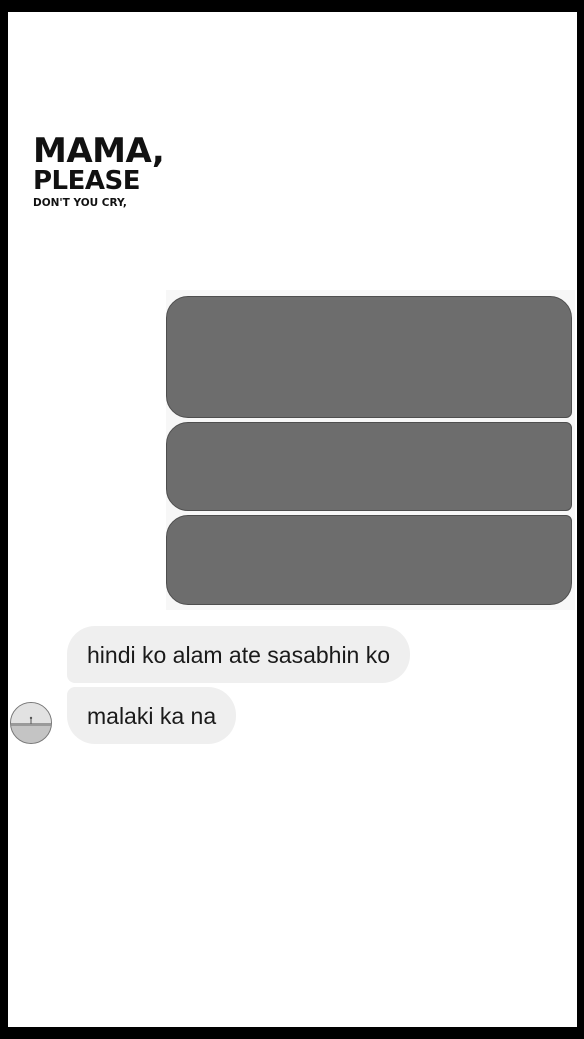  What do you see at coordinates (152, 715) in the screenshot?
I see `incoming-message-bubble: malaki ka na` at bounding box center [152, 715].